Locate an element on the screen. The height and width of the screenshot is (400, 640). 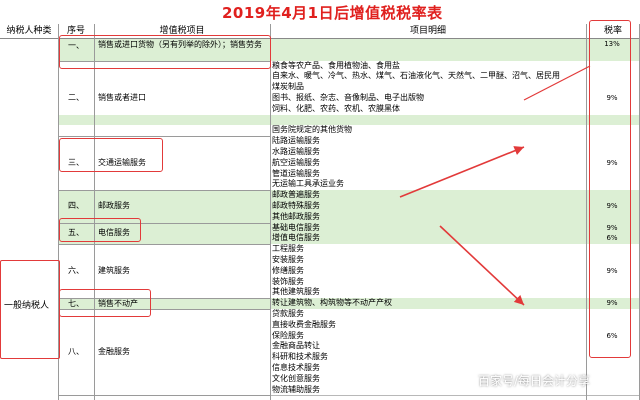
arrow-upper is located at coordinates (557, 83).